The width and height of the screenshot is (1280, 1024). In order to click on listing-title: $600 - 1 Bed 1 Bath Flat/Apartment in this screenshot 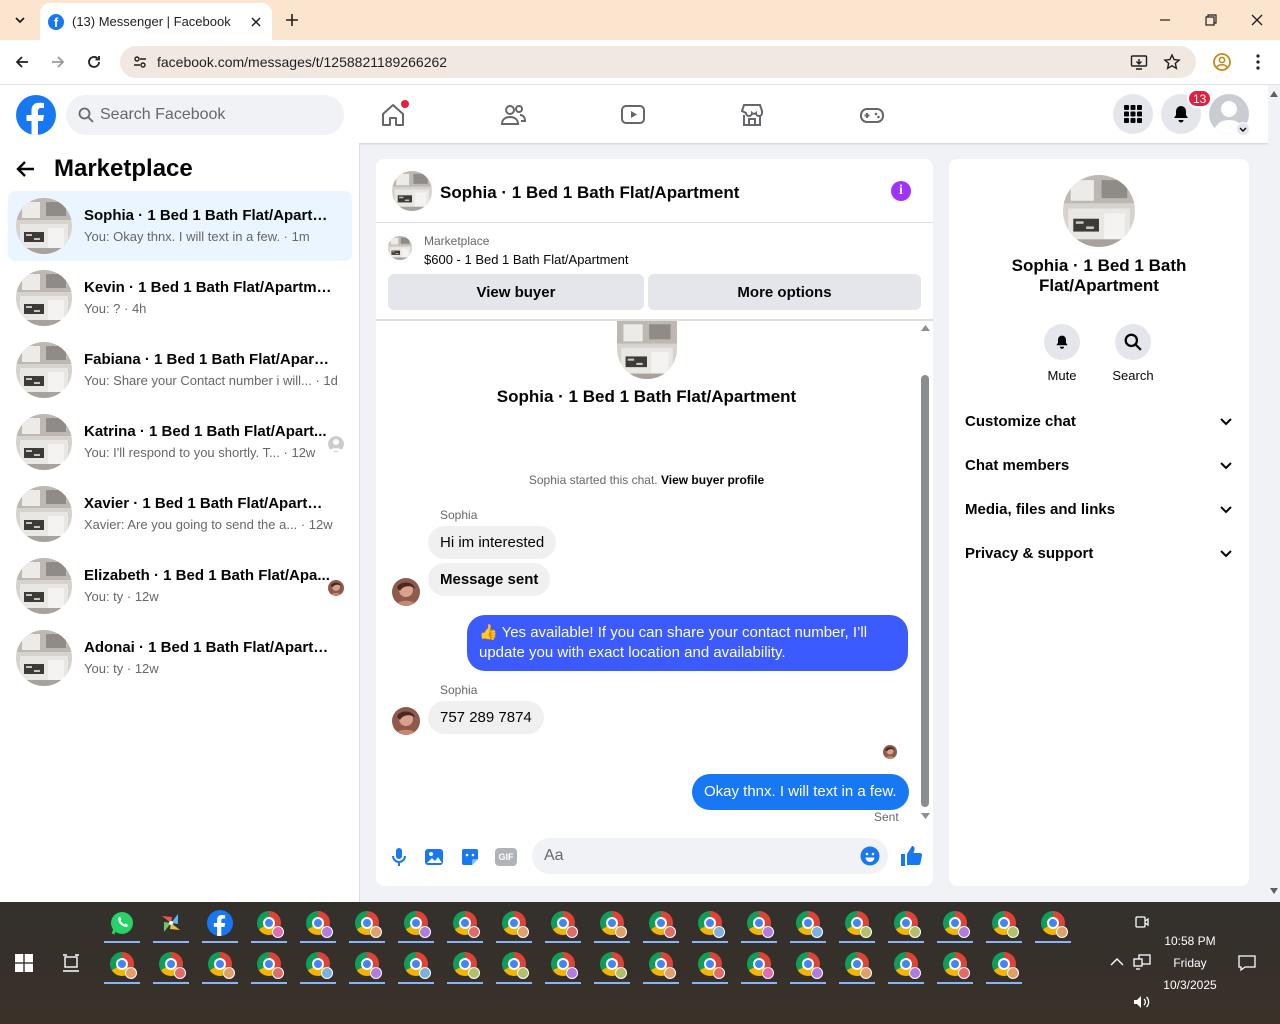, I will do `click(526, 259)`.